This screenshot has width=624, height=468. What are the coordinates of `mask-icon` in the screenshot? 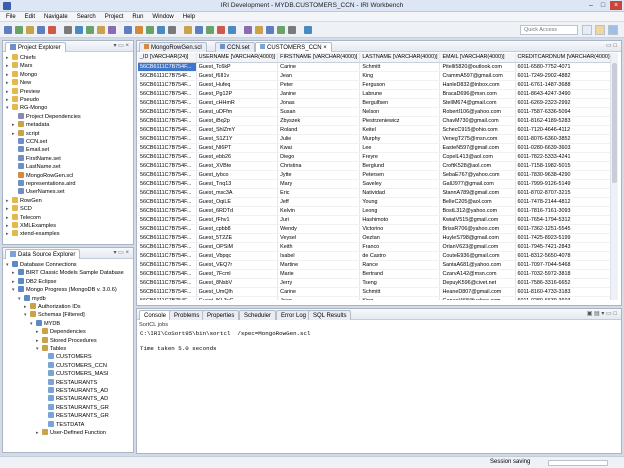 It's located at (199, 30).